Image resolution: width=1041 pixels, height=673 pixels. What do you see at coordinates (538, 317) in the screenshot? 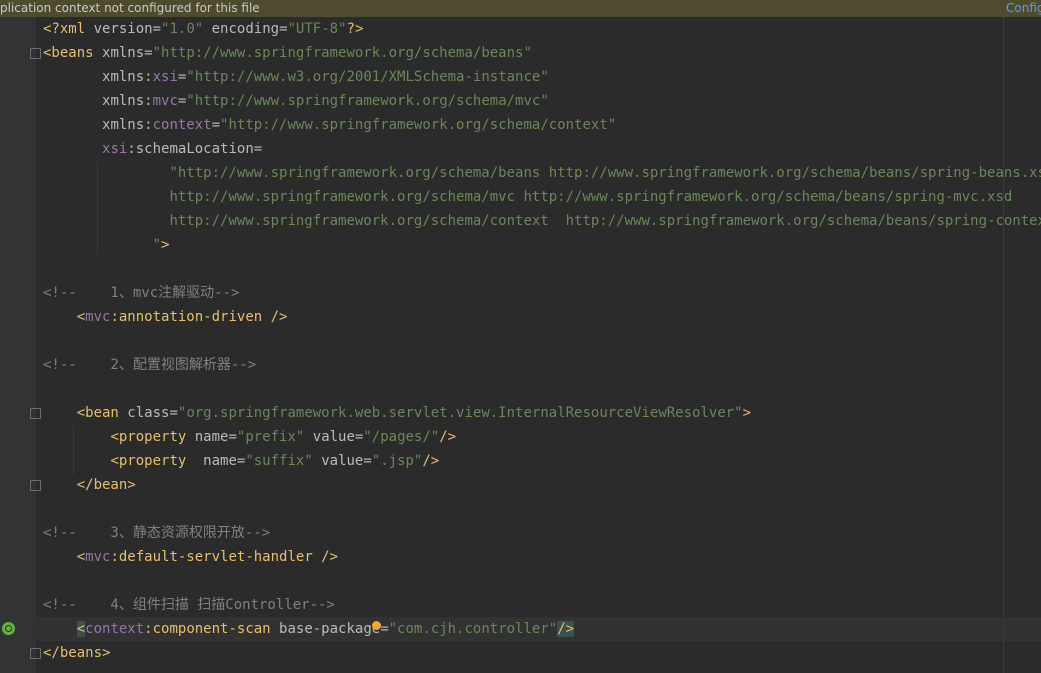
I see `code-line: <mvc:annotation-driven />` at bounding box center [538, 317].